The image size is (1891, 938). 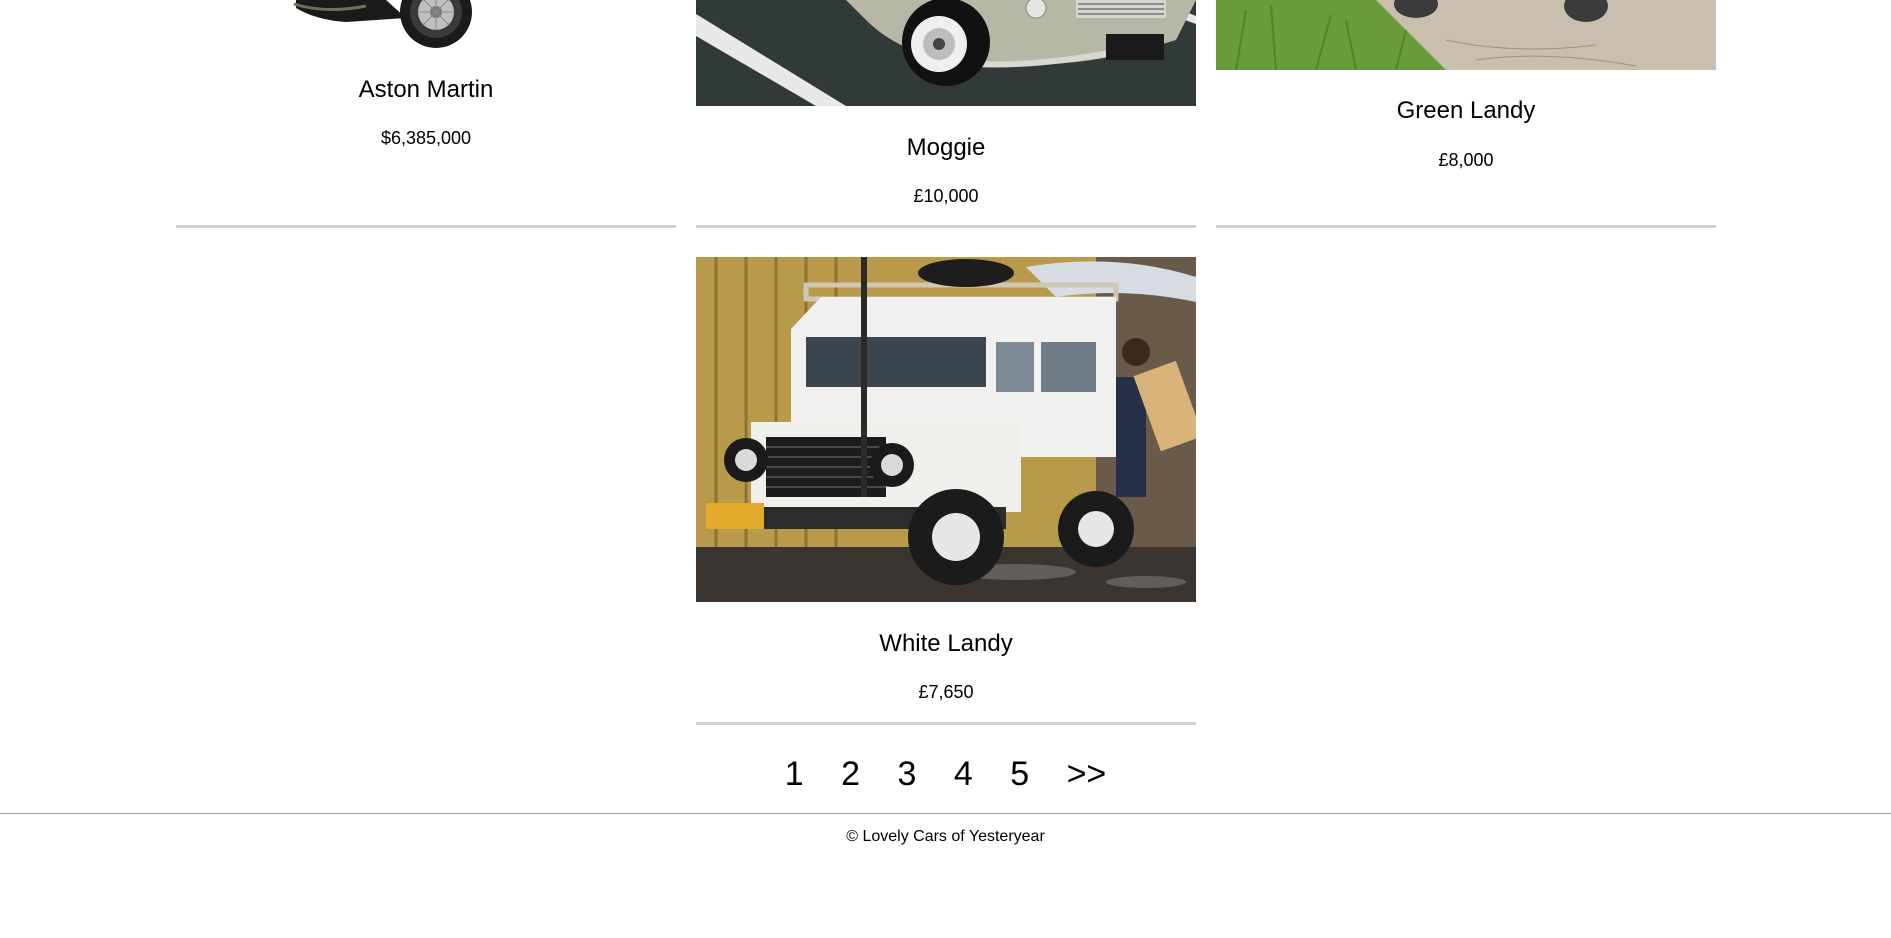 What do you see at coordinates (426, 26) in the screenshot?
I see `aston-martin-image` at bounding box center [426, 26].